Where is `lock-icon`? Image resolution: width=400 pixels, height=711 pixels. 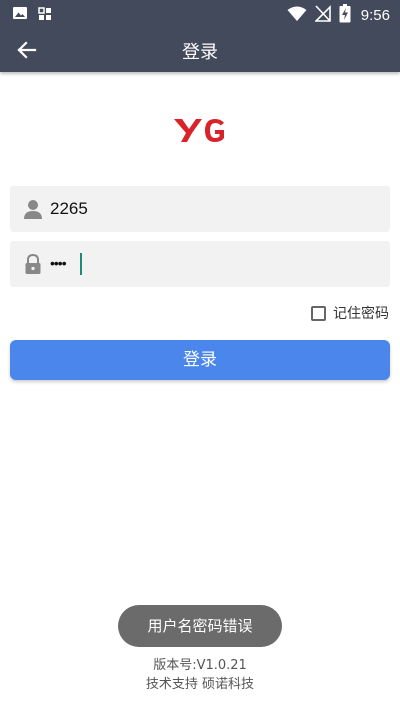
lock-icon is located at coordinates (33, 264).